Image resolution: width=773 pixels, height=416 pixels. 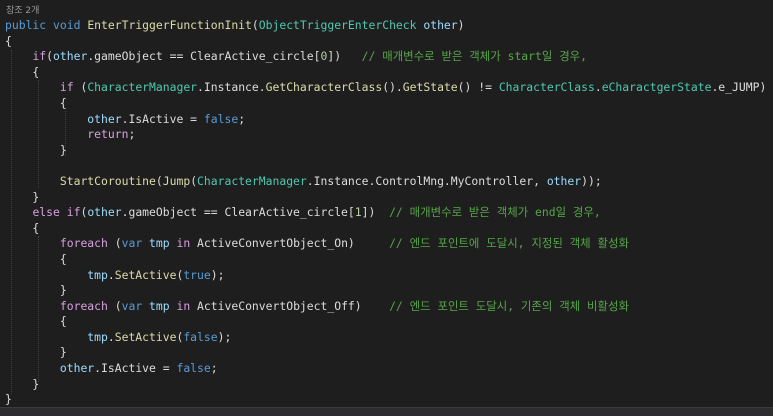 I want to click on reference-count-hint: 참조 2개, so click(x=22, y=9).